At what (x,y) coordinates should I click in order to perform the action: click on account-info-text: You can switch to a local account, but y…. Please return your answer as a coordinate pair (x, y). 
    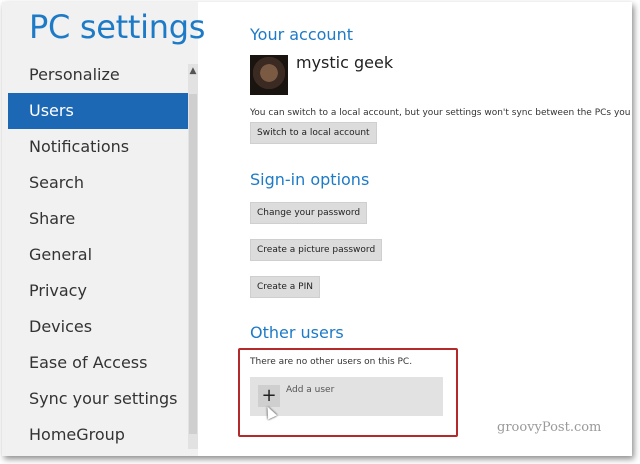
    Looking at the image, I should click on (441, 113).